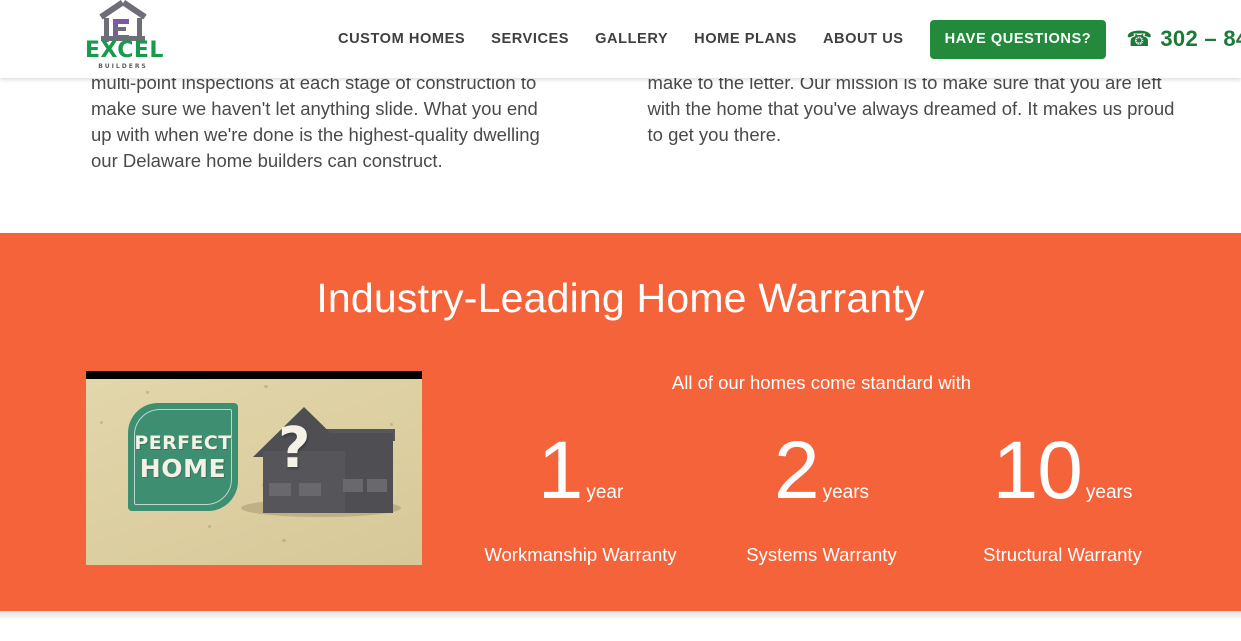 The image size is (1241, 641). I want to click on logo-e-top, so click(121, 21).